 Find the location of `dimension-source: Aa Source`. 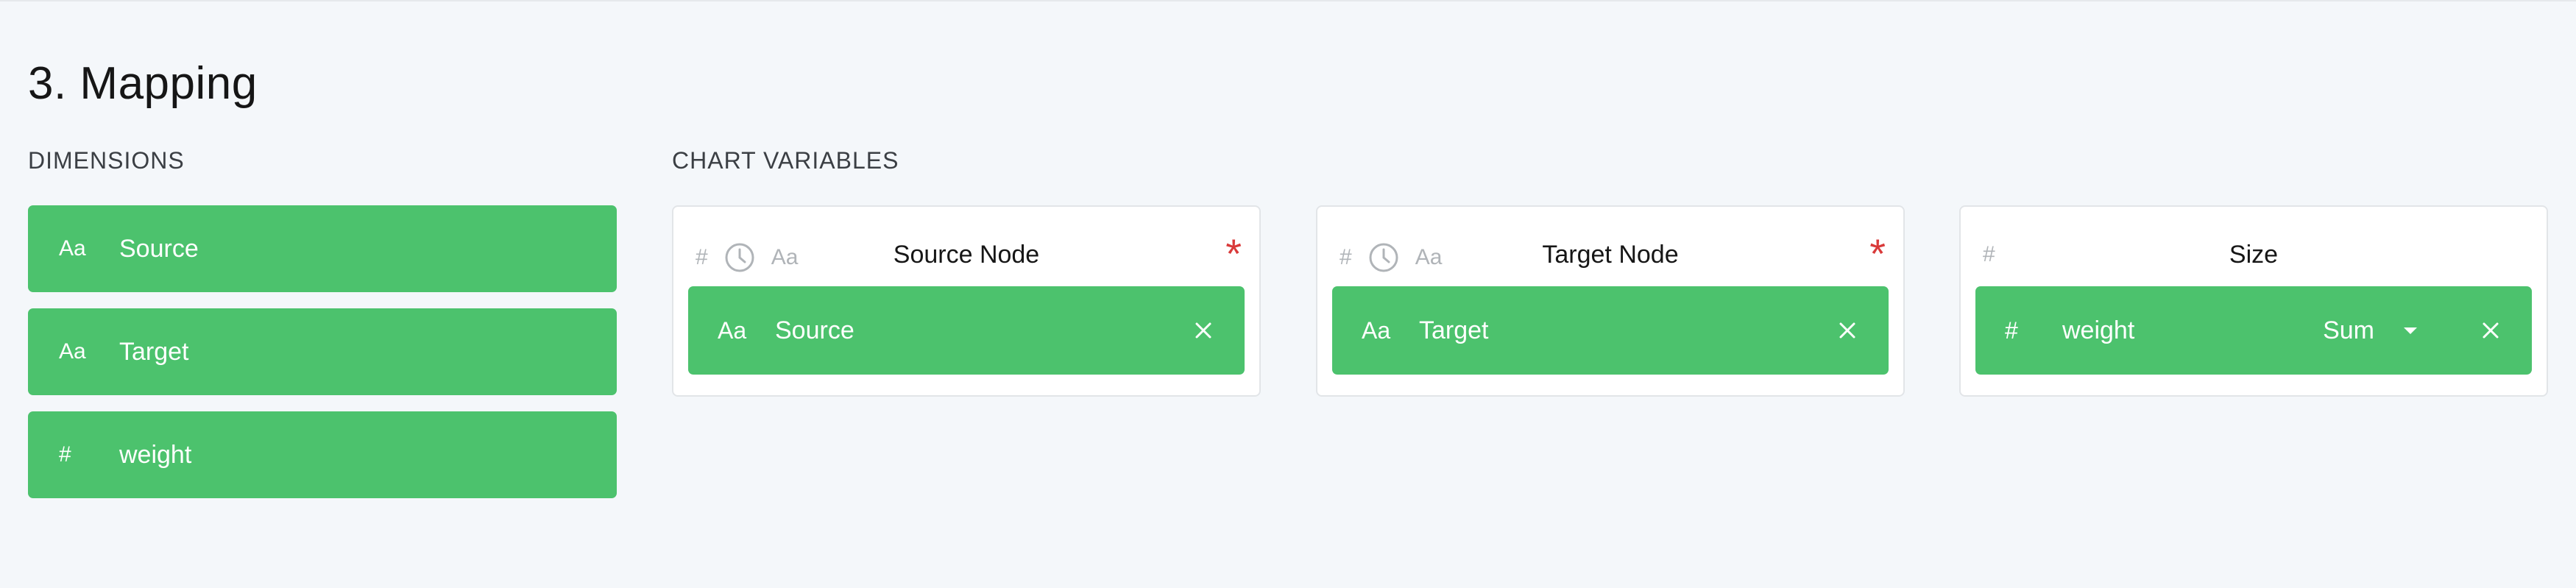

dimension-source: Aa Source is located at coordinates (322, 248).